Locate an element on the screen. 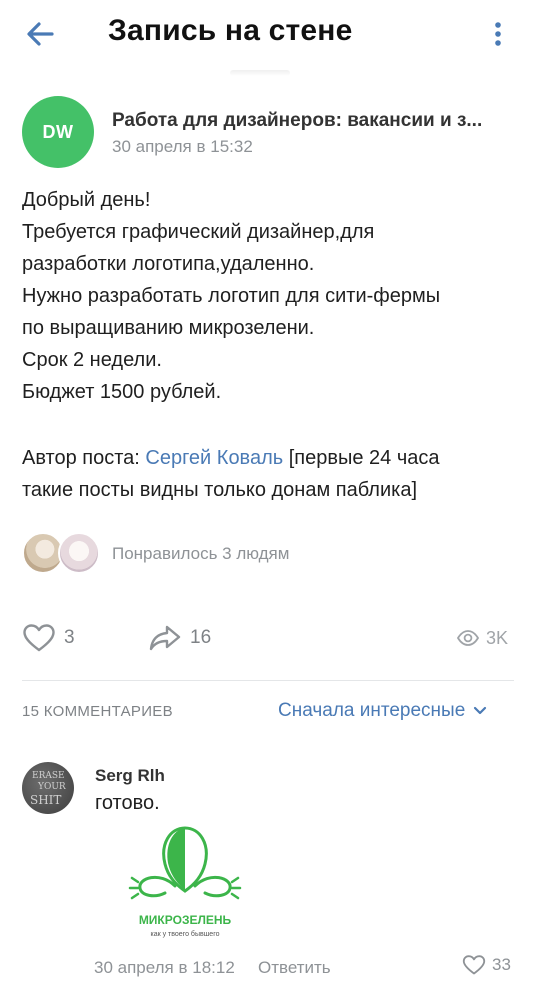 Image resolution: width=536 pixels, height=1000 pixels. post-text-line: Нужно разработать логотип для сити-фермы is located at coordinates (231, 296).